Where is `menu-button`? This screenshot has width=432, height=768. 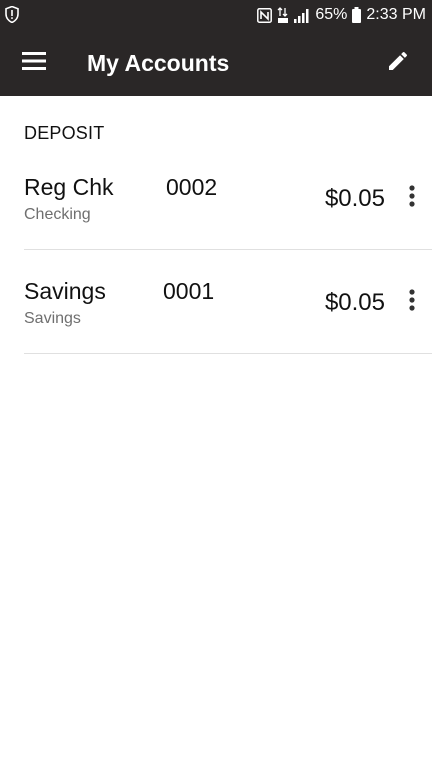 menu-button is located at coordinates (34, 63).